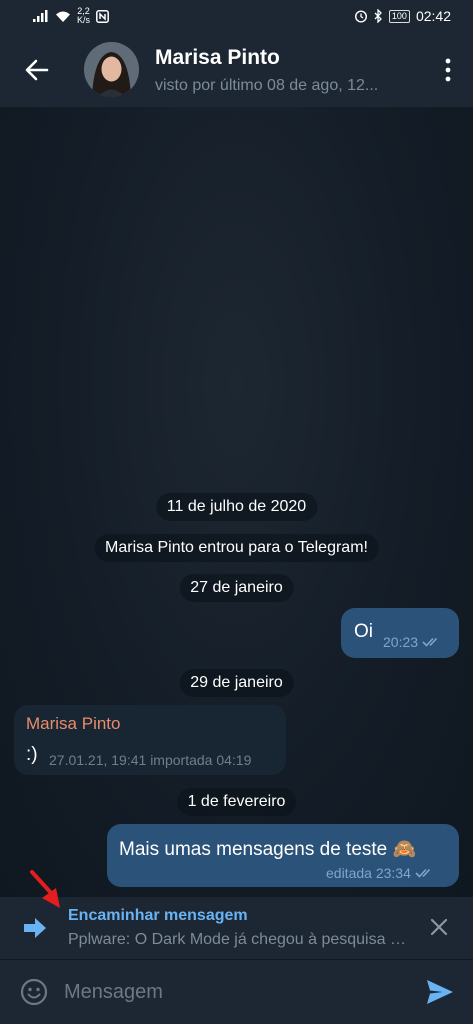  Describe the element at coordinates (399, 16) in the screenshot. I see `battery-indicator: 100` at that location.